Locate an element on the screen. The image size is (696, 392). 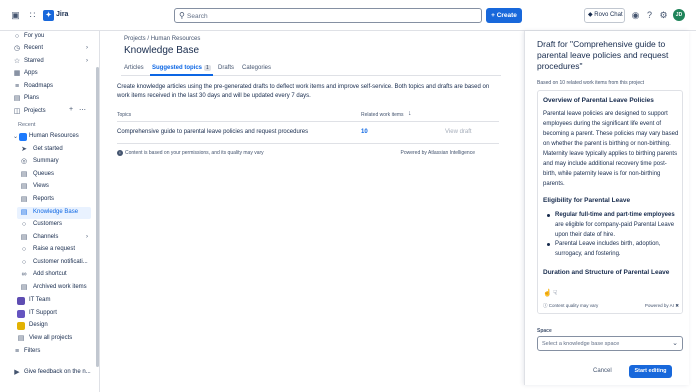
book-icon: ▤ is located at coordinates (24, 212).